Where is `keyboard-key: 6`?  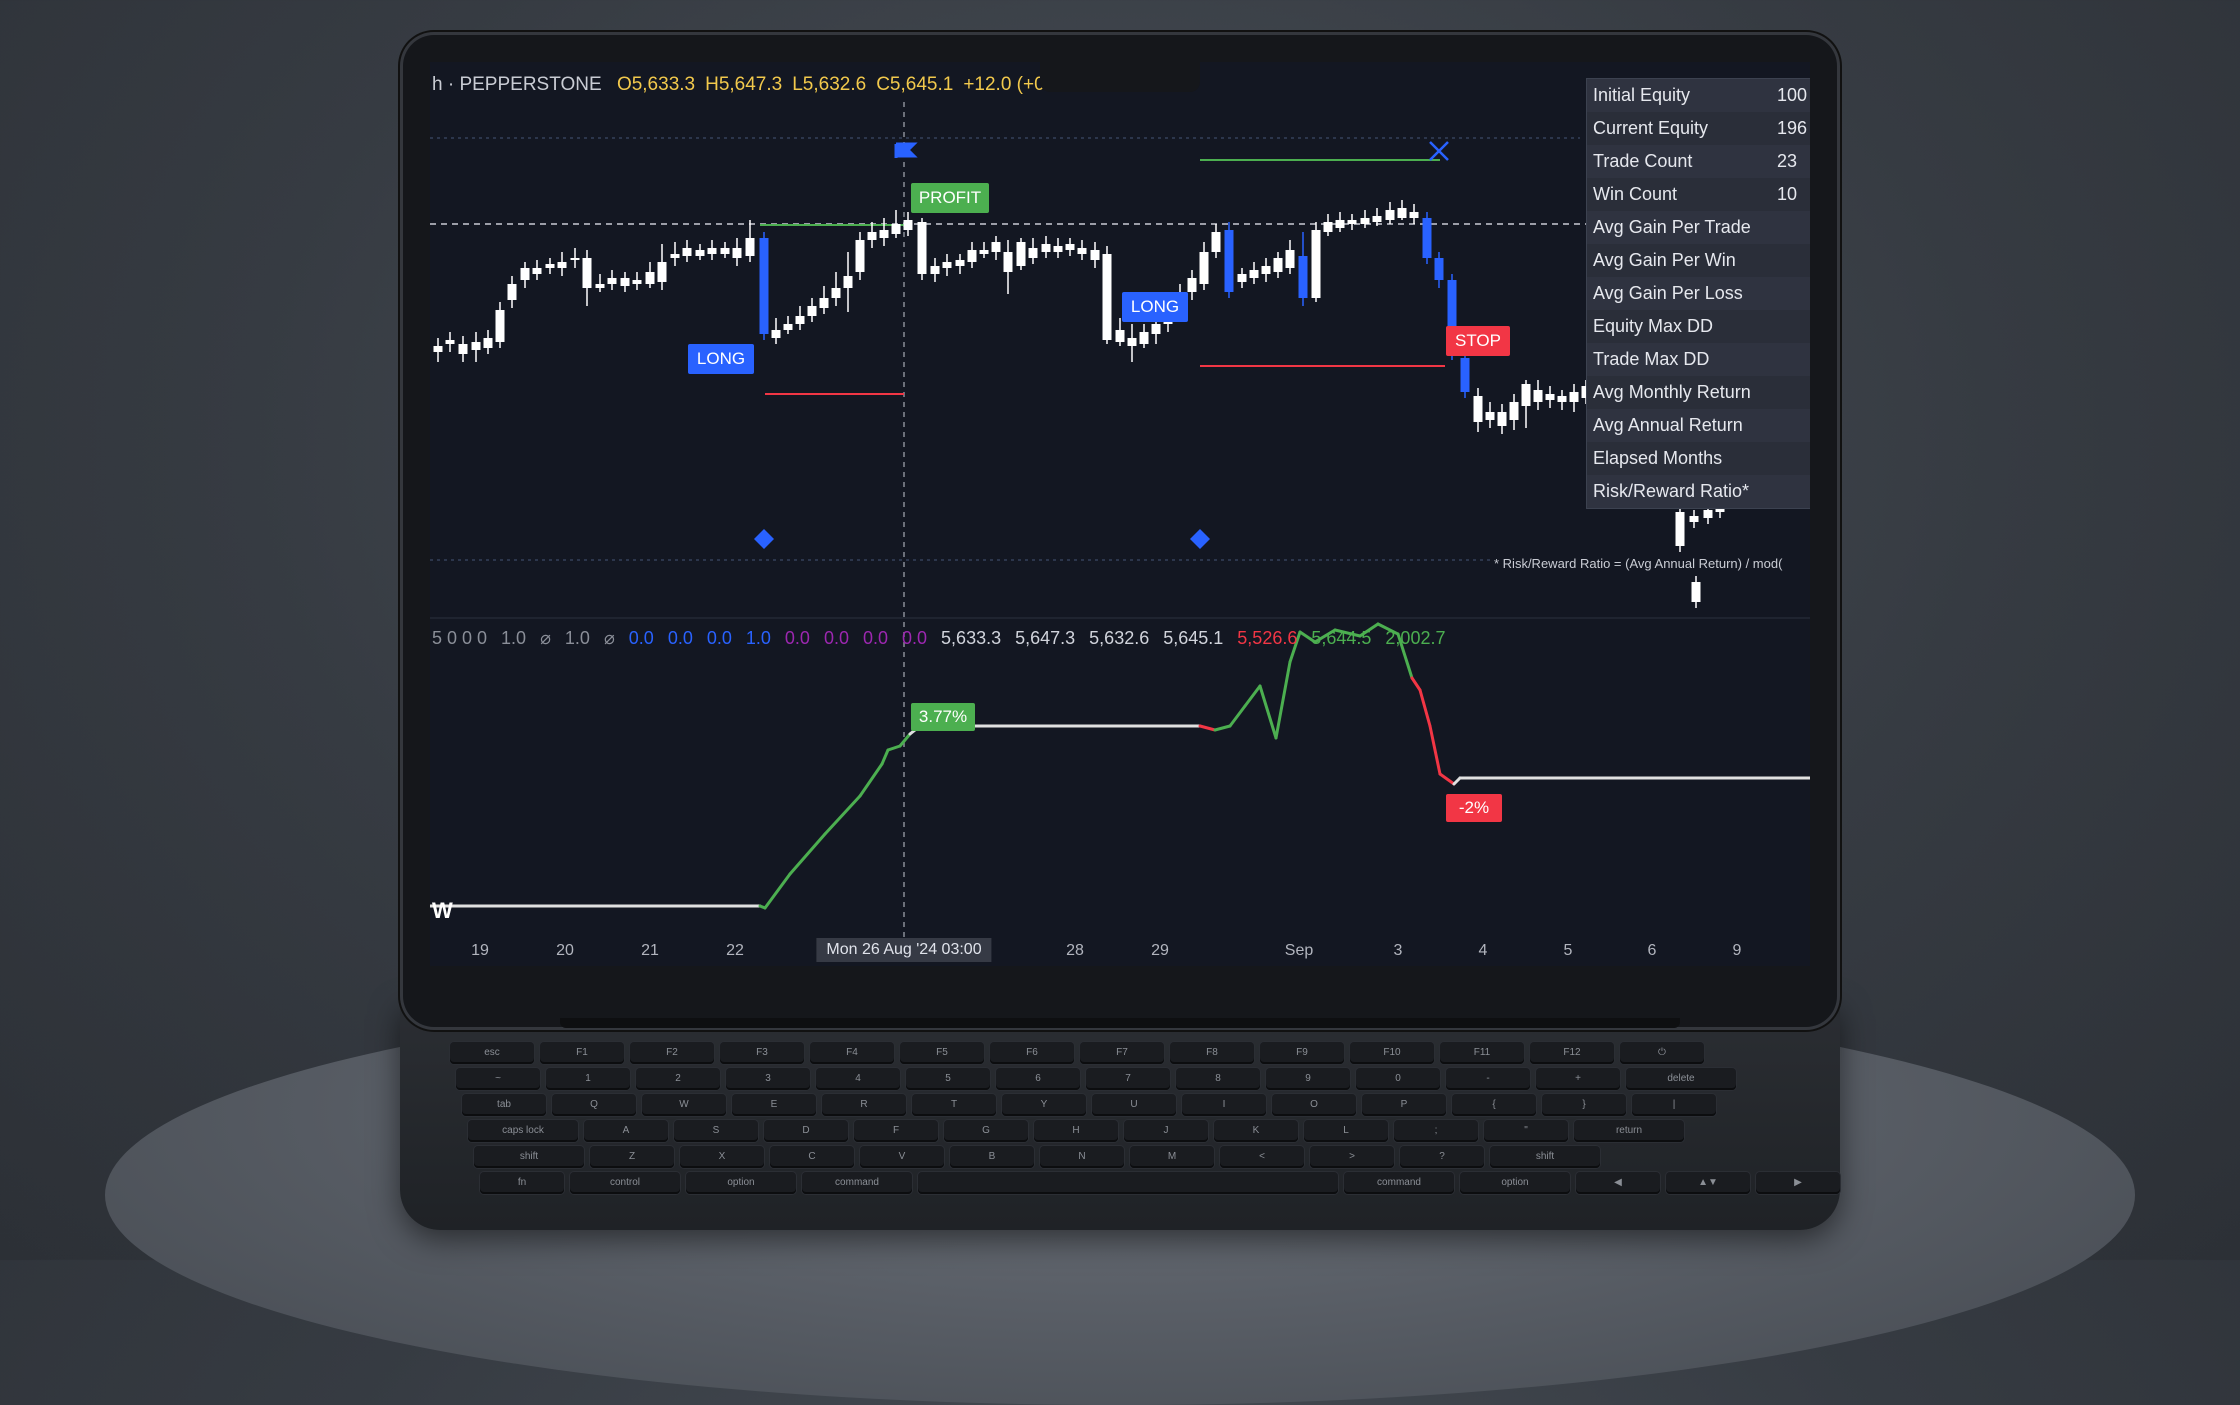 keyboard-key: 6 is located at coordinates (1038, 1079).